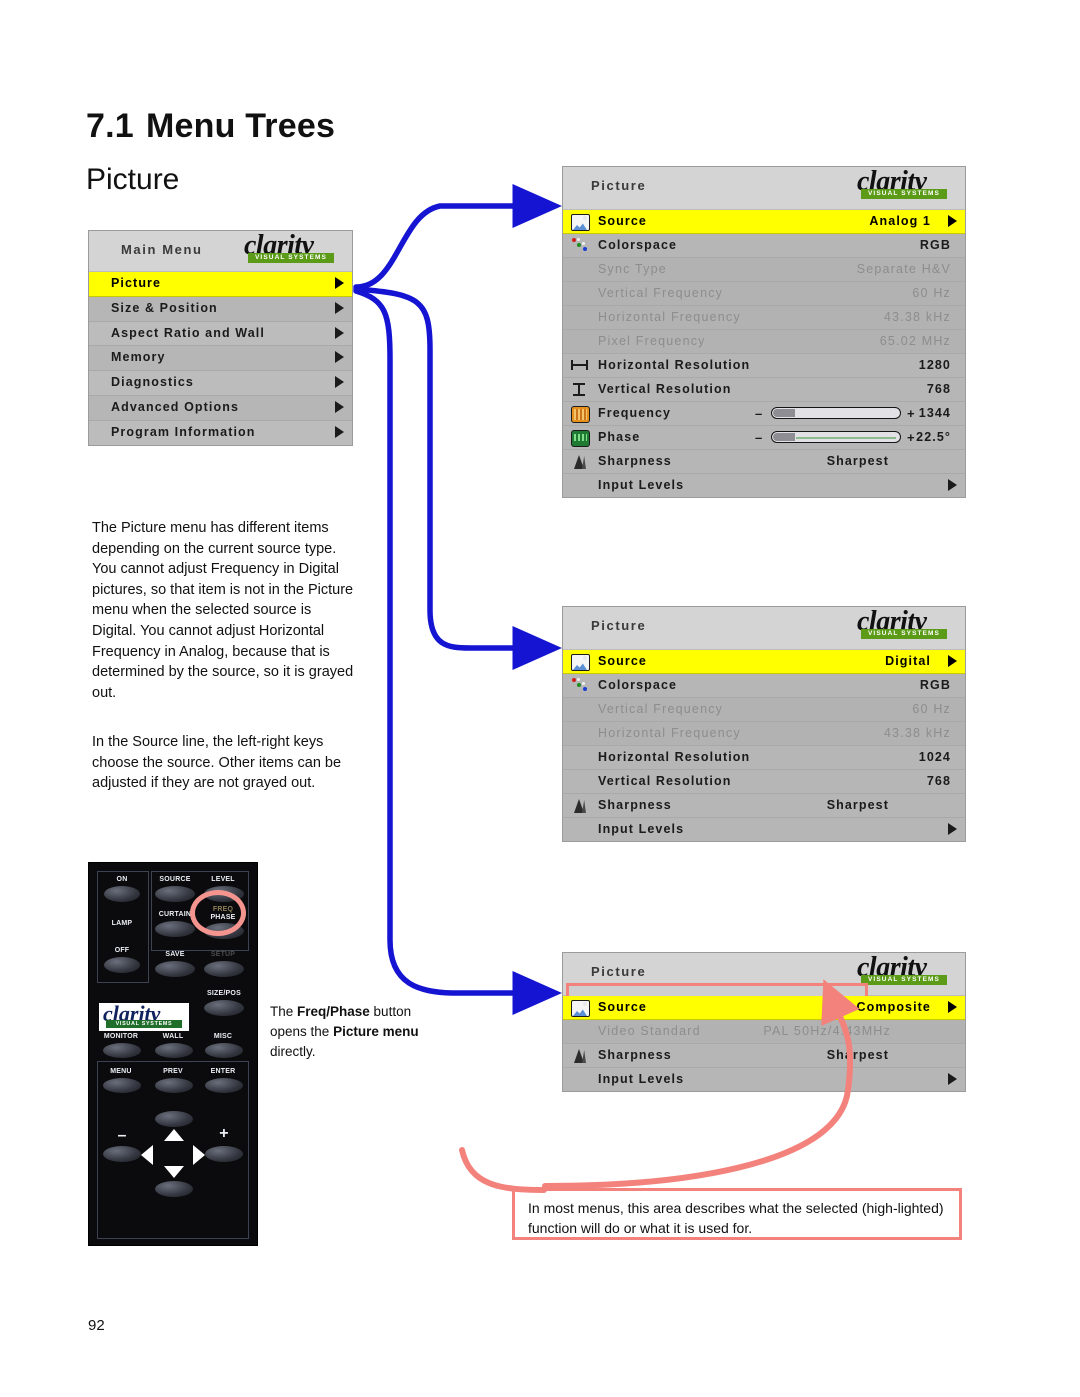 The width and height of the screenshot is (1080, 1397). What do you see at coordinates (174, 1119) in the screenshot?
I see `remote-button-up` at bounding box center [174, 1119].